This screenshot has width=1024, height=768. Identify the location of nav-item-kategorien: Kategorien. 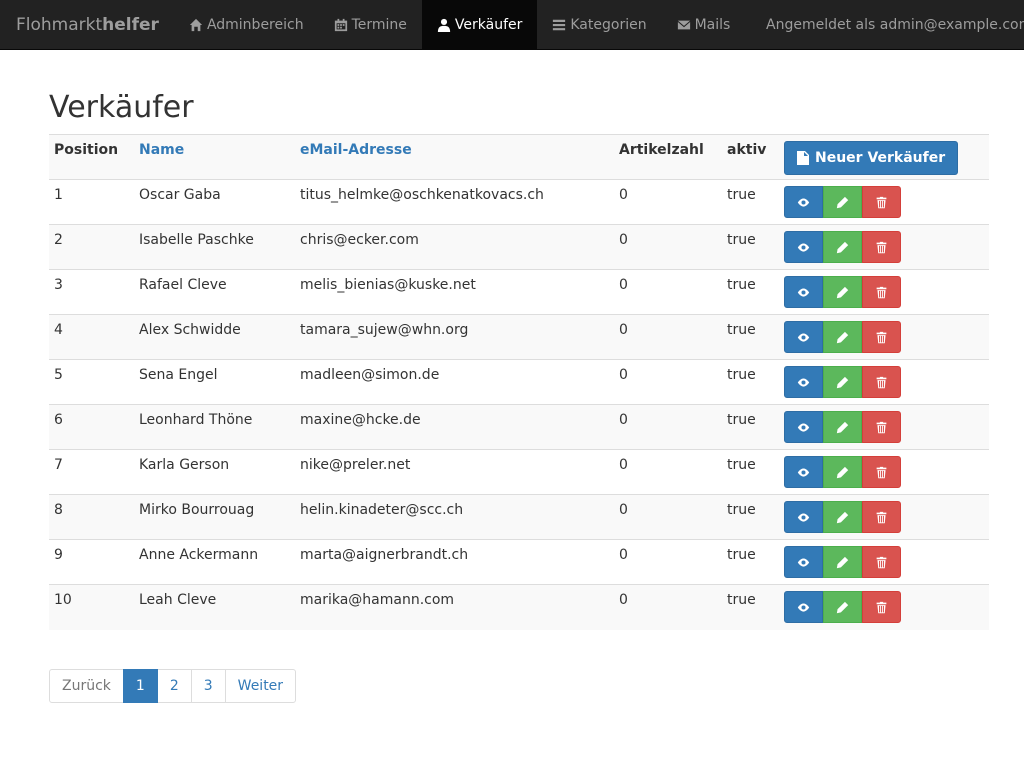
(599, 24).